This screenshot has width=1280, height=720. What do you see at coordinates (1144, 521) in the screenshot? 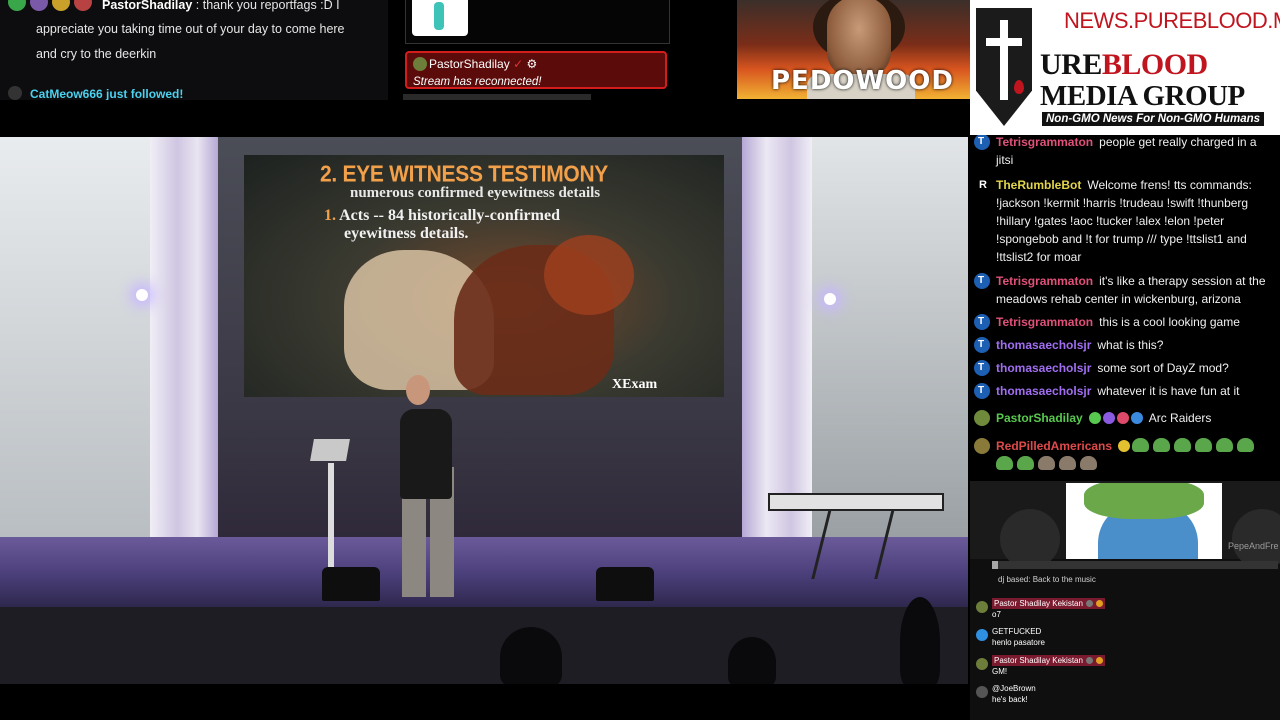
I see `pepe-image` at bounding box center [1144, 521].